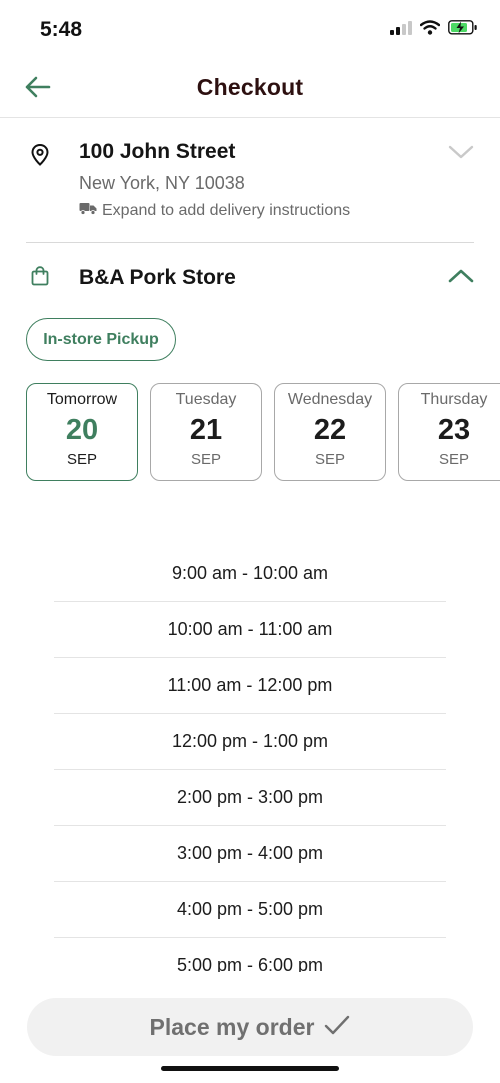  What do you see at coordinates (250, 798) in the screenshot?
I see `time-slot: 2:00 pm - 3:00 pm` at bounding box center [250, 798].